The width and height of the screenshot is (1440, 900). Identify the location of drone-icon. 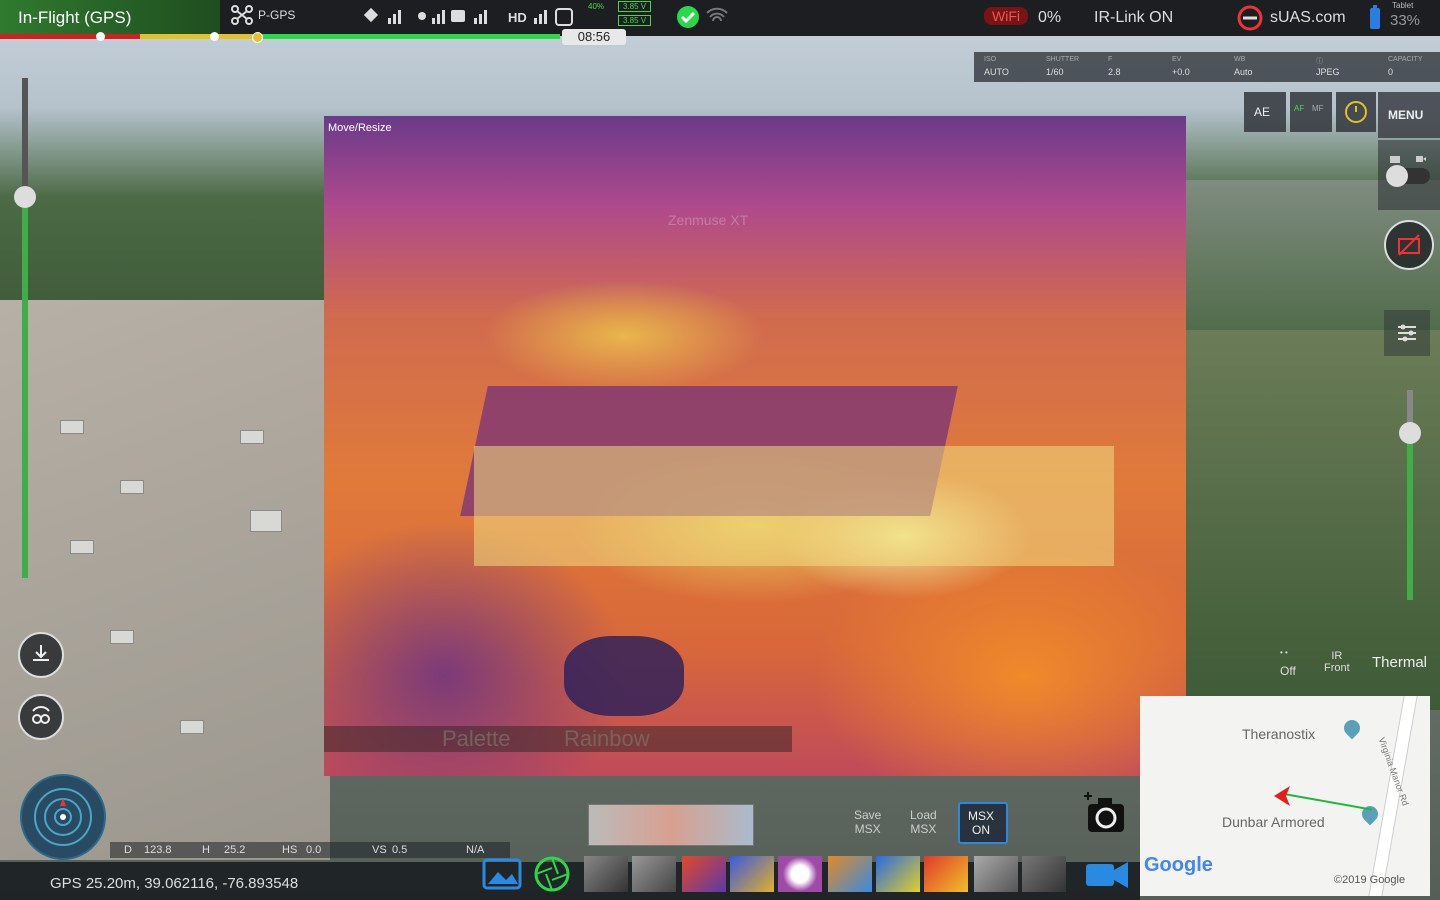
(242, 17).